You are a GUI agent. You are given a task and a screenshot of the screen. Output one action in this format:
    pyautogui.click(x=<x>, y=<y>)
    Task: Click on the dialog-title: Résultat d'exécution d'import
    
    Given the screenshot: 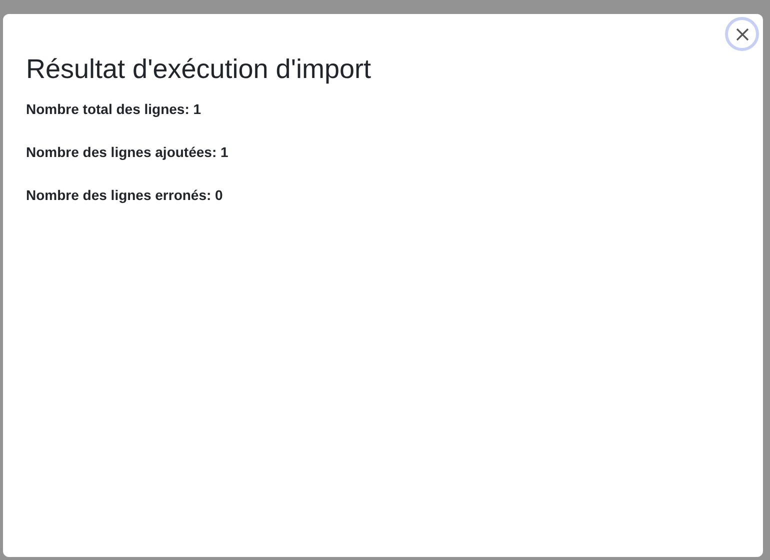 What is the action you would take?
    pyautogui.click(x=199, y=69)
    